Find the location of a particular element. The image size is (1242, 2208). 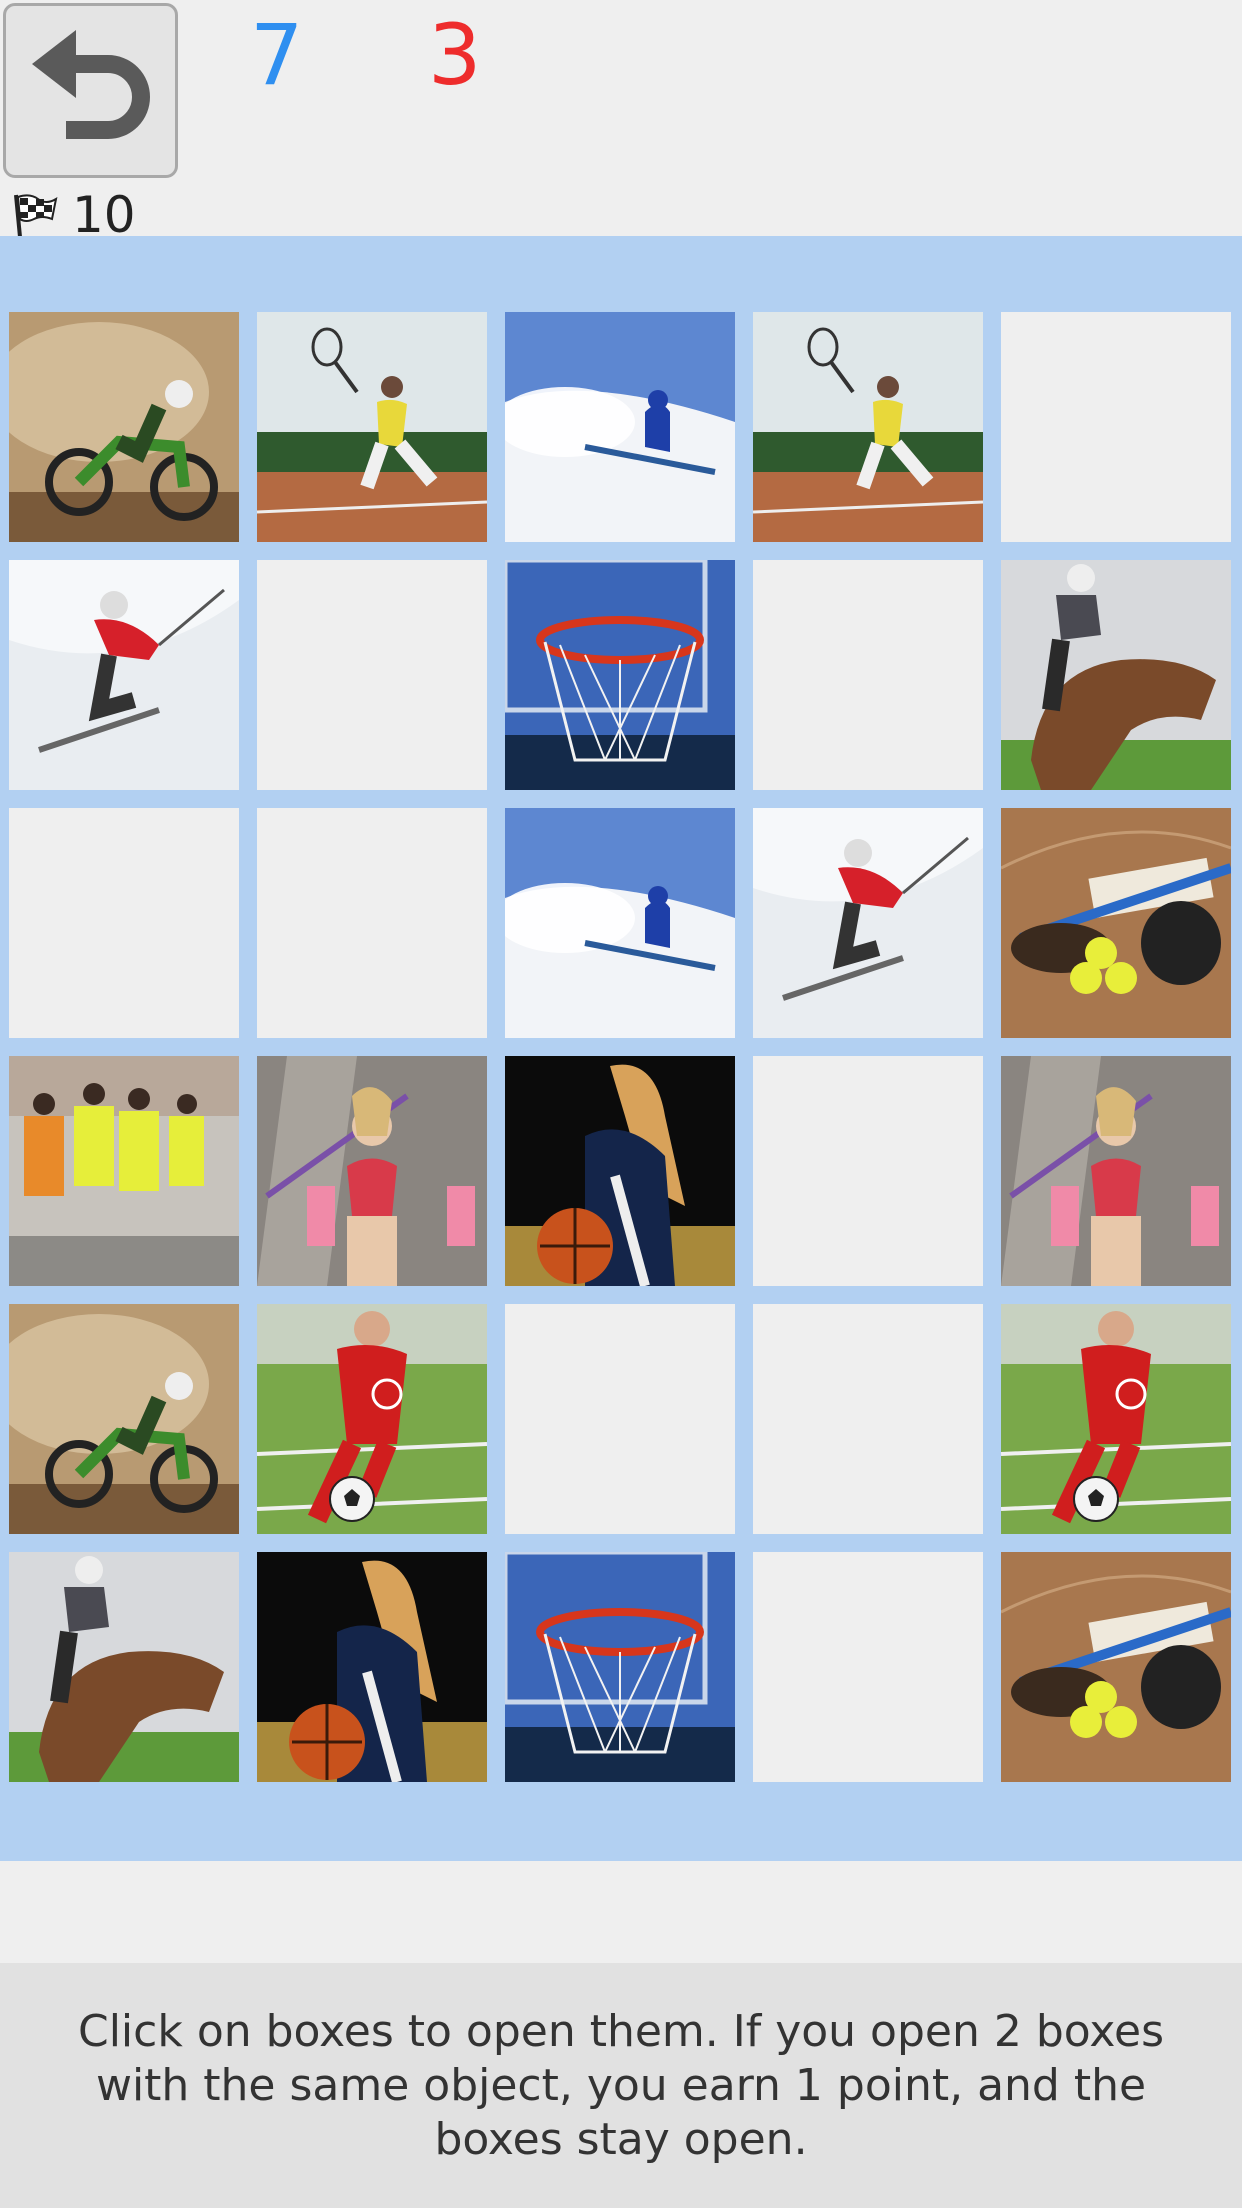

marathon-tile is located at coordinates (124, 1171).